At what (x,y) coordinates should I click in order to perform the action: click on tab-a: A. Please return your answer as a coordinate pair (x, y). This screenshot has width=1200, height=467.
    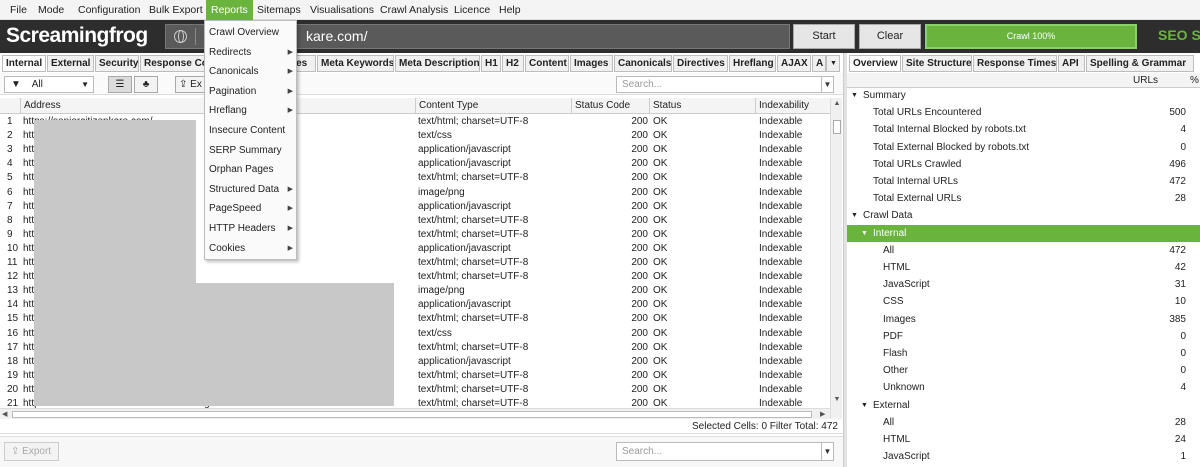
    Looking at the image, I should click on (819, 63).